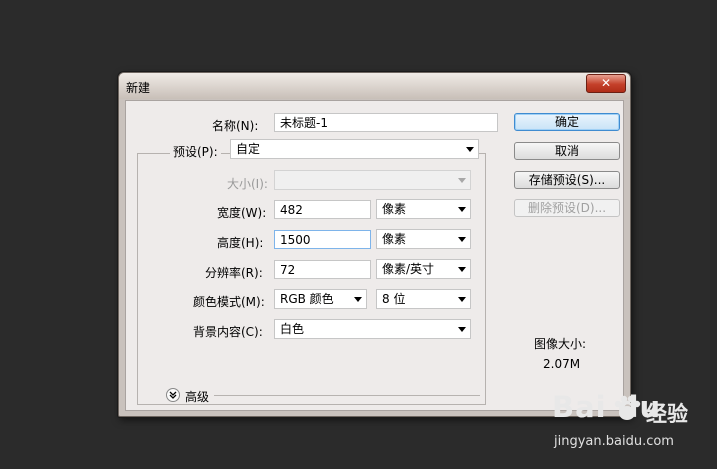 The height and width of the screenshot is (469, 717). Describe the element at coordinates (394, 239) in the screenshot. I see `height-unit-value: 像素` at that location.